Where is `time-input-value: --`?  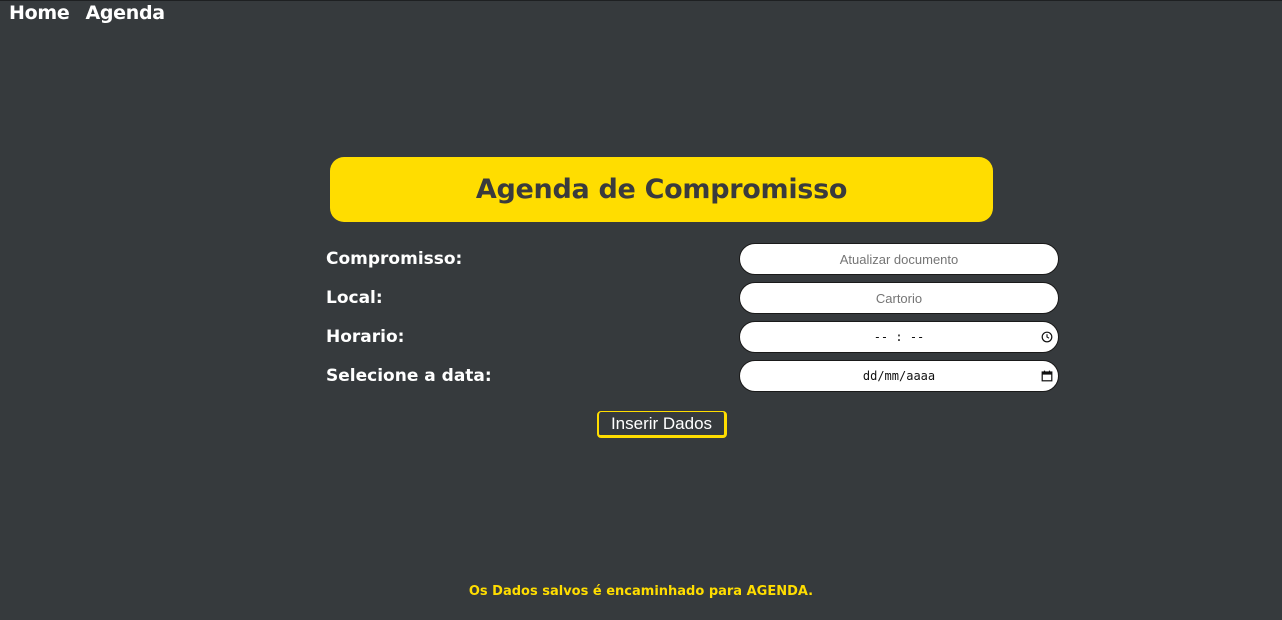
time-input-value: -- is located at coordinates (899, 337).